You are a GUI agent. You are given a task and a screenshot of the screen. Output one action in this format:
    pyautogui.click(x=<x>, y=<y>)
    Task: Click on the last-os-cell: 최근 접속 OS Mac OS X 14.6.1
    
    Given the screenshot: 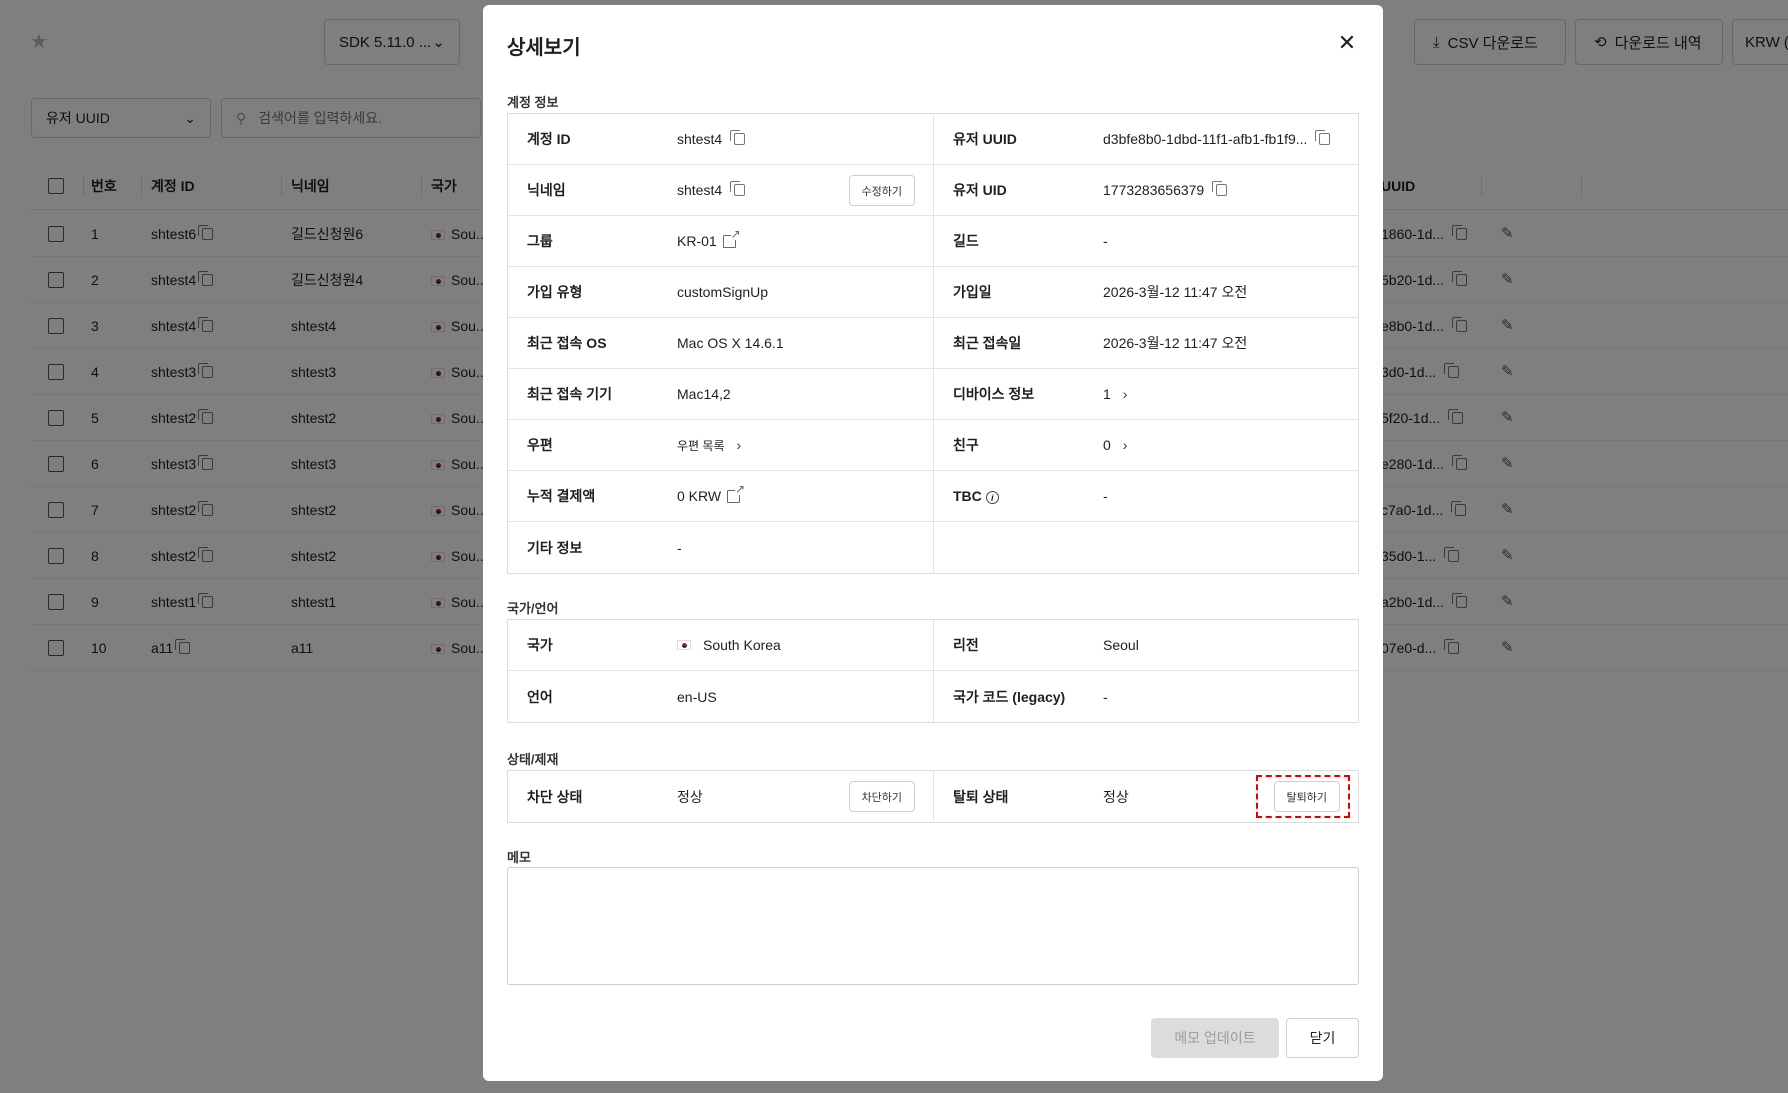 What is the action you would take?
    pyautogui.click(x=720, y=343)
    